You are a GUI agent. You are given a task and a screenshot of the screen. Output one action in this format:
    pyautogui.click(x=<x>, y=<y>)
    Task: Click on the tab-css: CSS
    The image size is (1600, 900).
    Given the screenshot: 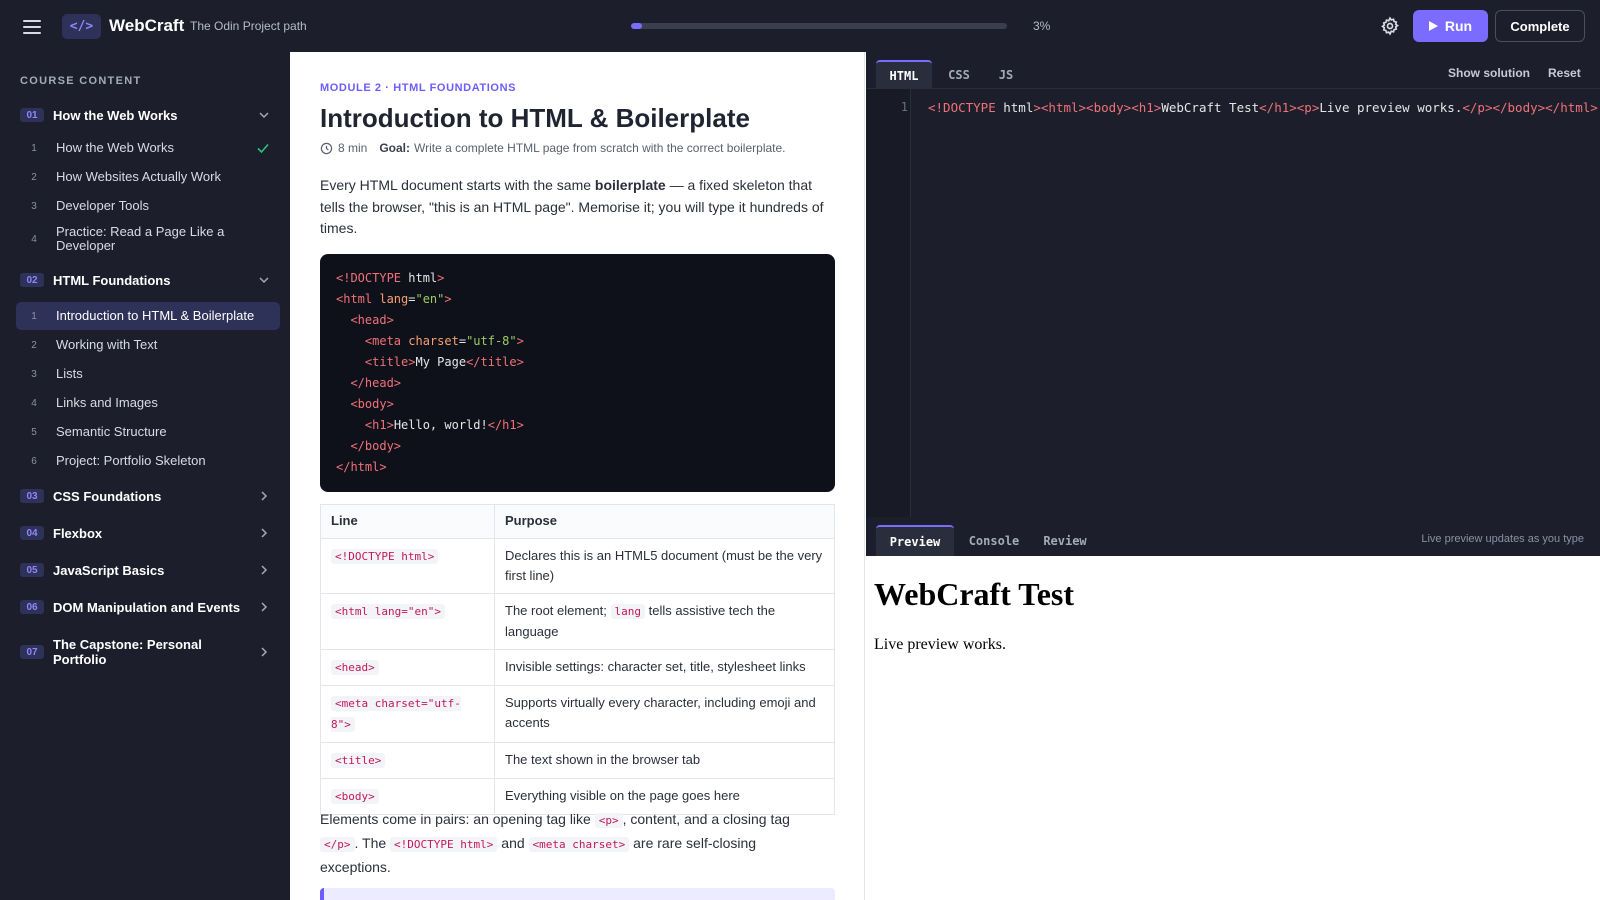 What is the action you would take?
    pyautogui.click(x=959, y=74)
    